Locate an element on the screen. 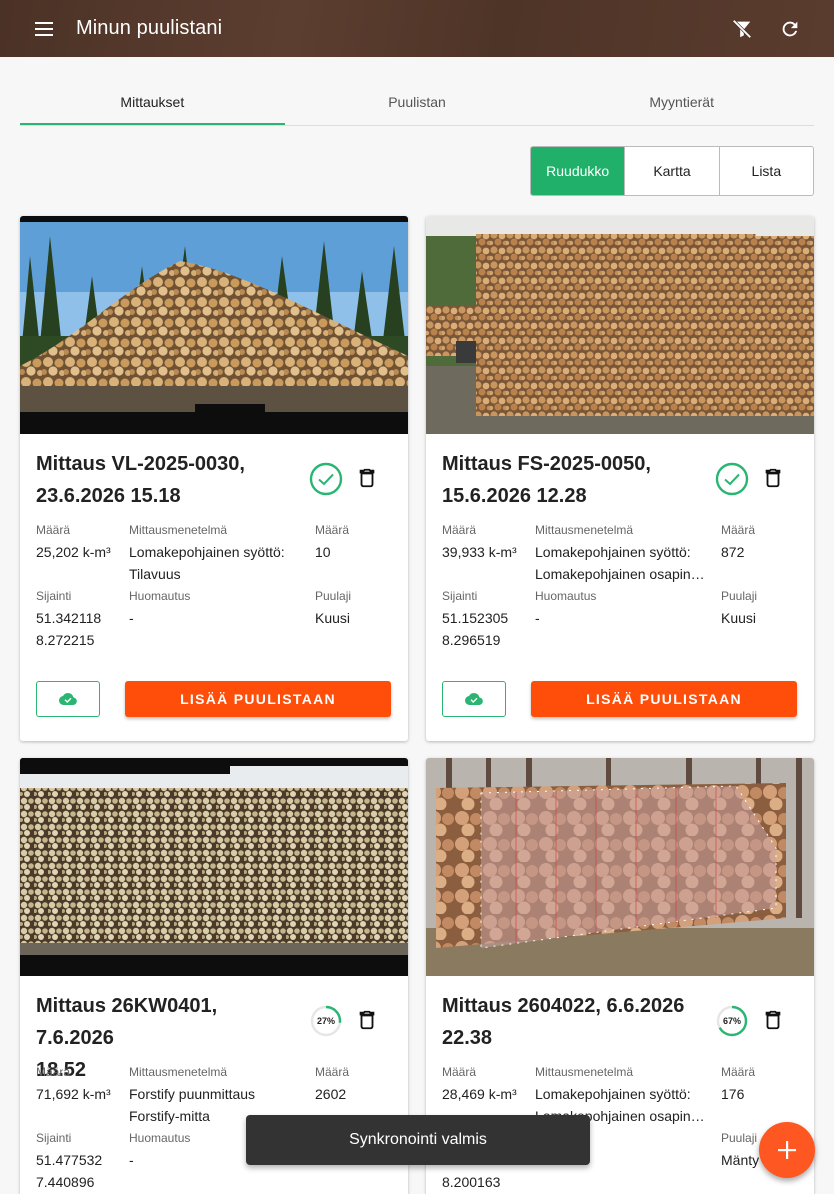  progress-ring: 27% is located at coordinates (326, 1021).